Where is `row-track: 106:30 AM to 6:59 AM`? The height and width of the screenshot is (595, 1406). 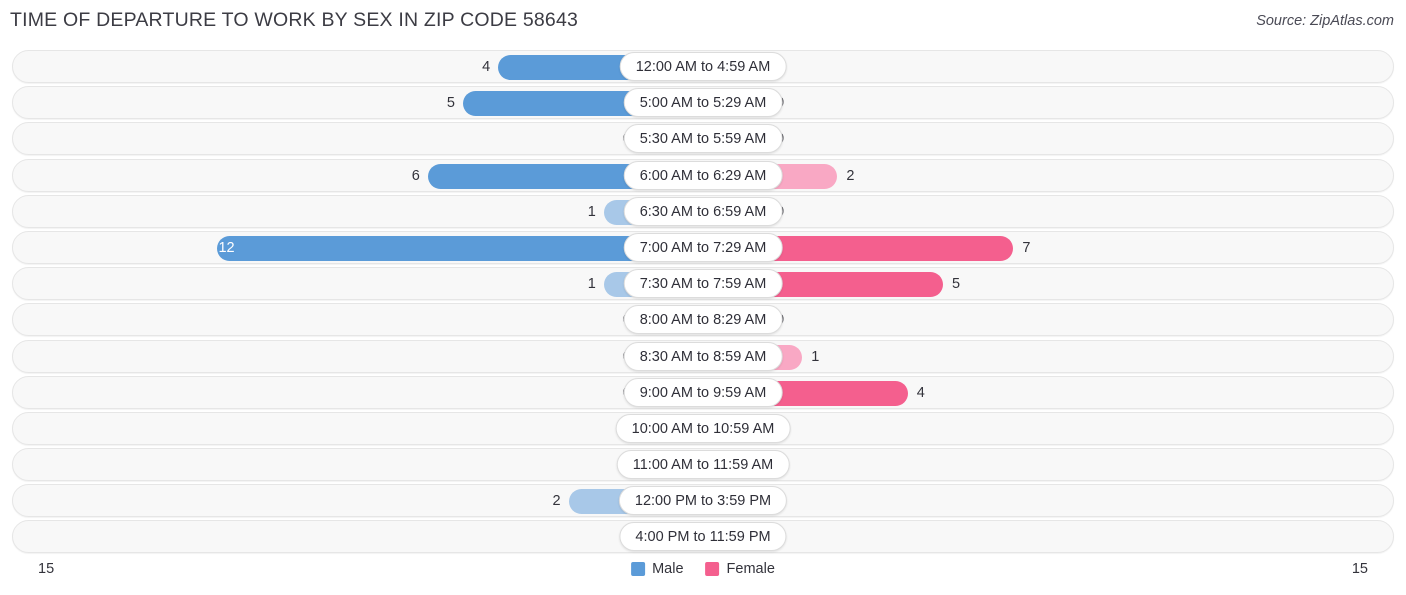 row-track: 106:30 AM to 6:59 AM is located at coordinates (703, 211).